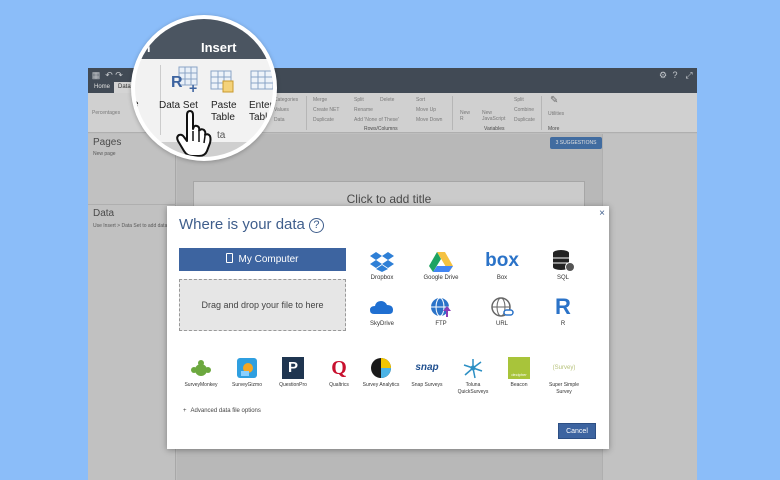  I want to click on service-label: Survey Analytics, so click(381, 385).